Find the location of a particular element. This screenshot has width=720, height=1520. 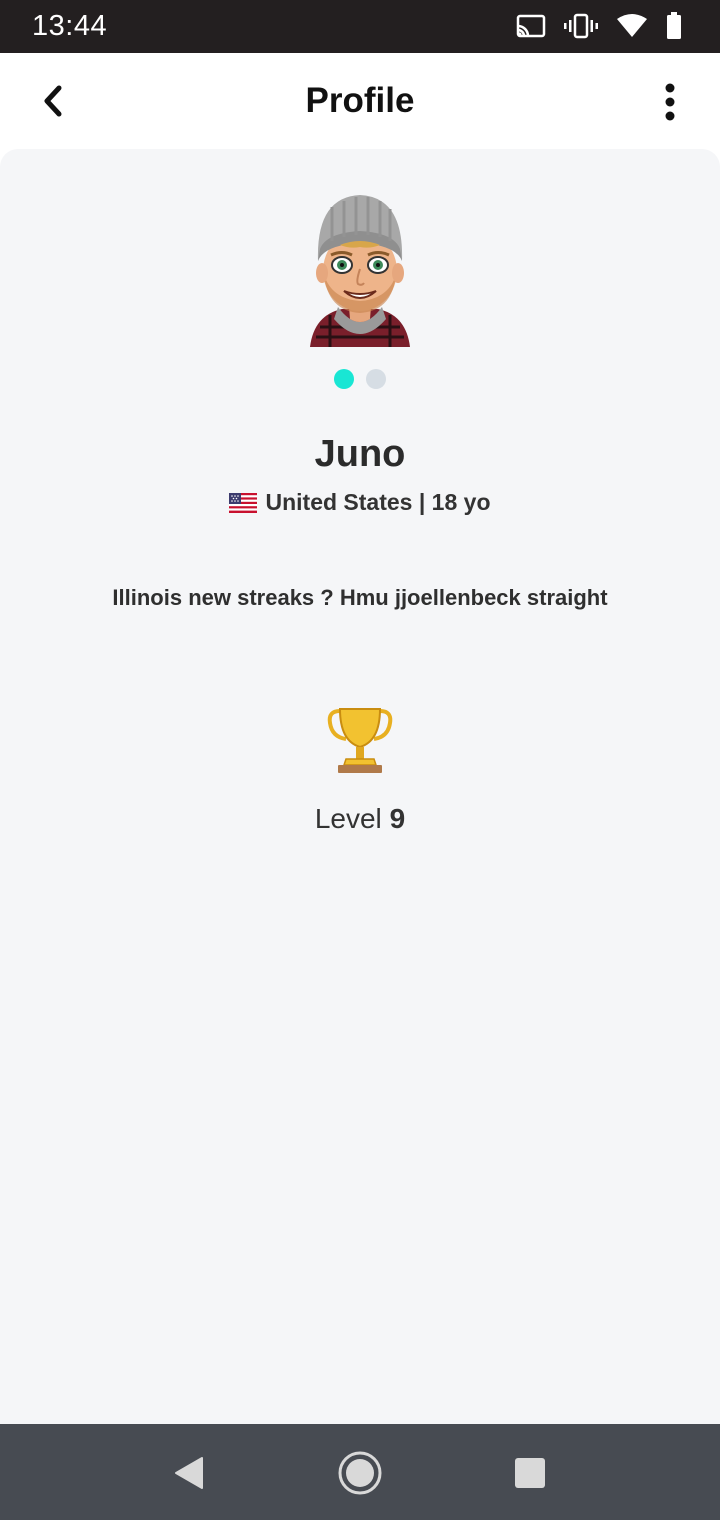

back-triangle-icon is located at coordinates (189, 1473).